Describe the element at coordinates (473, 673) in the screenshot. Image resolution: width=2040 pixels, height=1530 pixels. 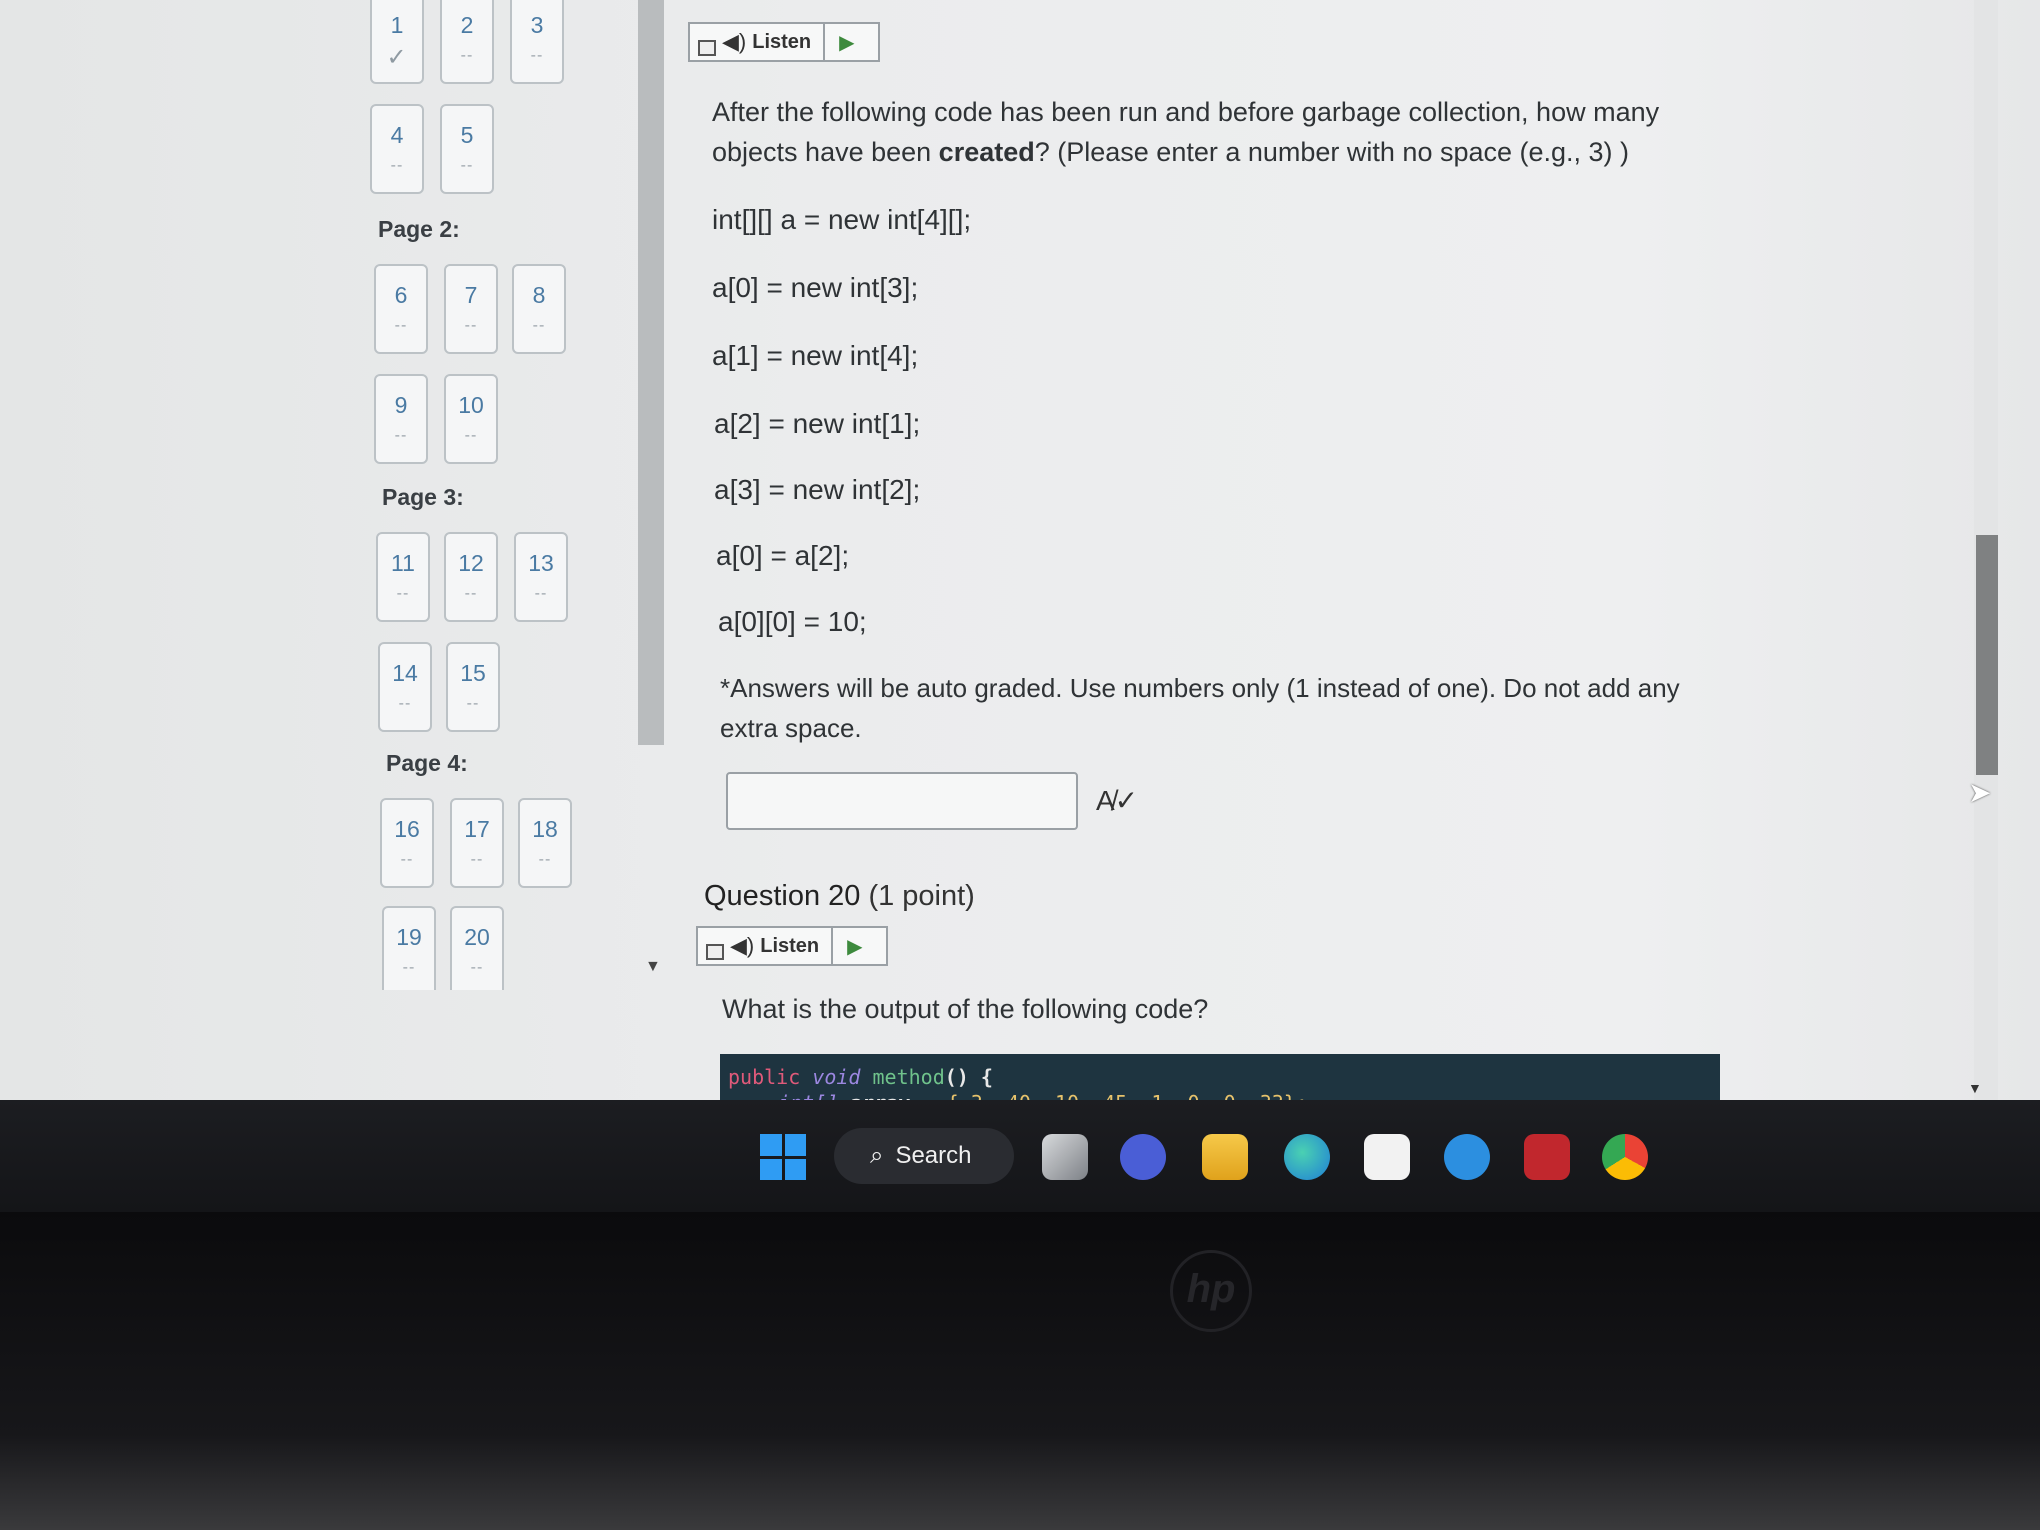
I see `tile-number: 15` at that location.